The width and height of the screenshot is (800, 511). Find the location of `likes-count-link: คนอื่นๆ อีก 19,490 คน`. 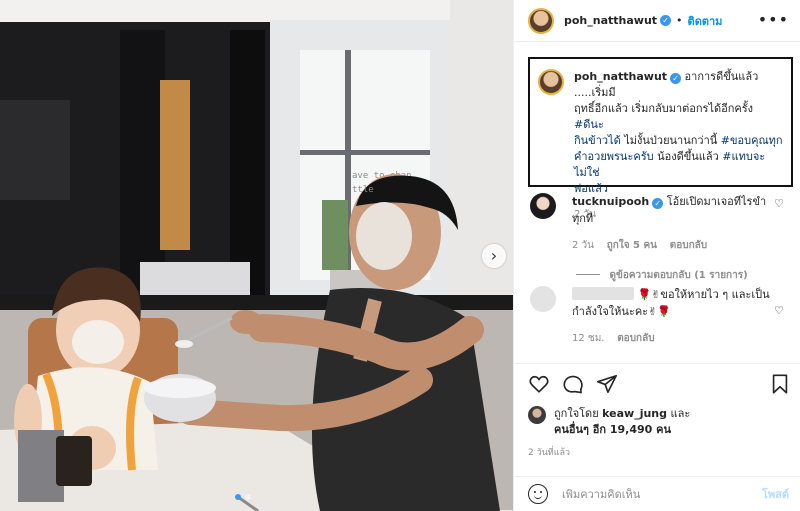

likes-count-link: คนอื่นๆ อีก 19,490 คน is located at coordinates (612, 429).